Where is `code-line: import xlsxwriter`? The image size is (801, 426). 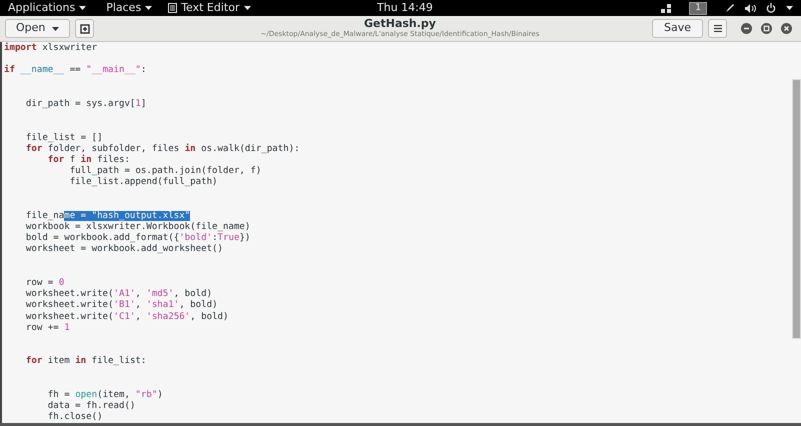
code-line: import xlsxwriter is located at coordinates (51, 48).